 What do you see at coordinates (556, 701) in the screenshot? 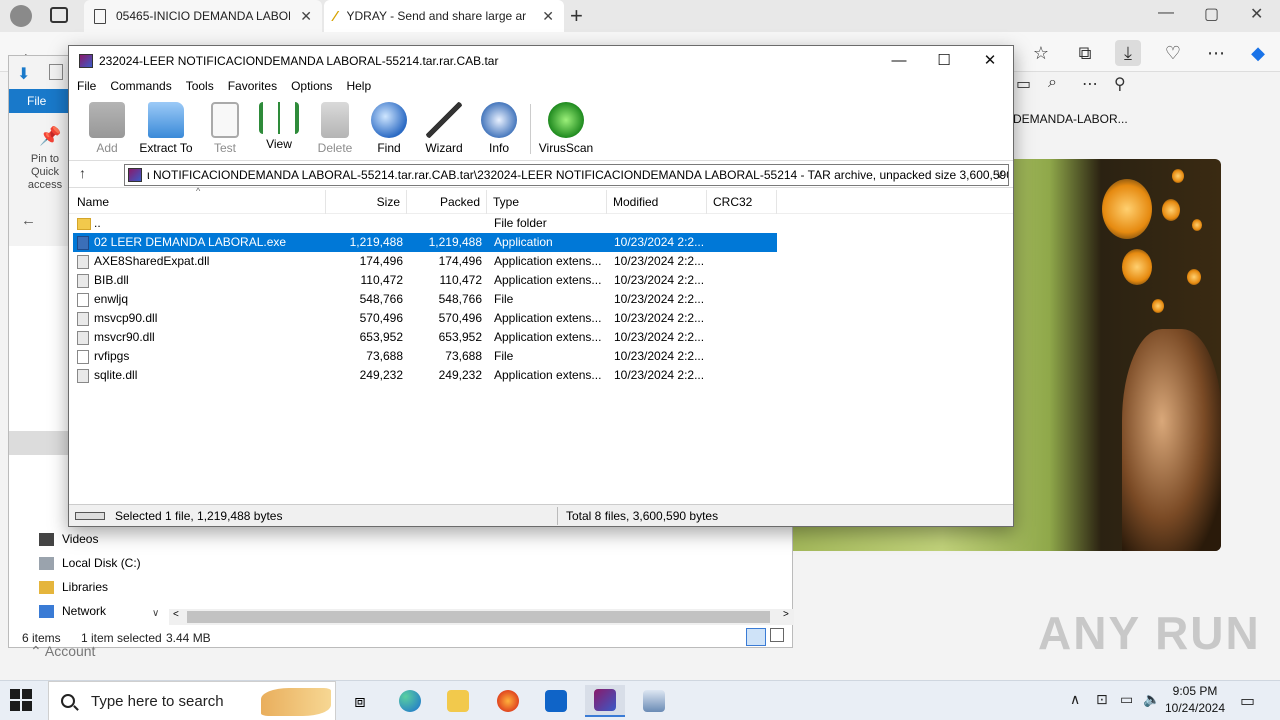
I see `outlook-taskbar-button` at bounding box center [556, 701].